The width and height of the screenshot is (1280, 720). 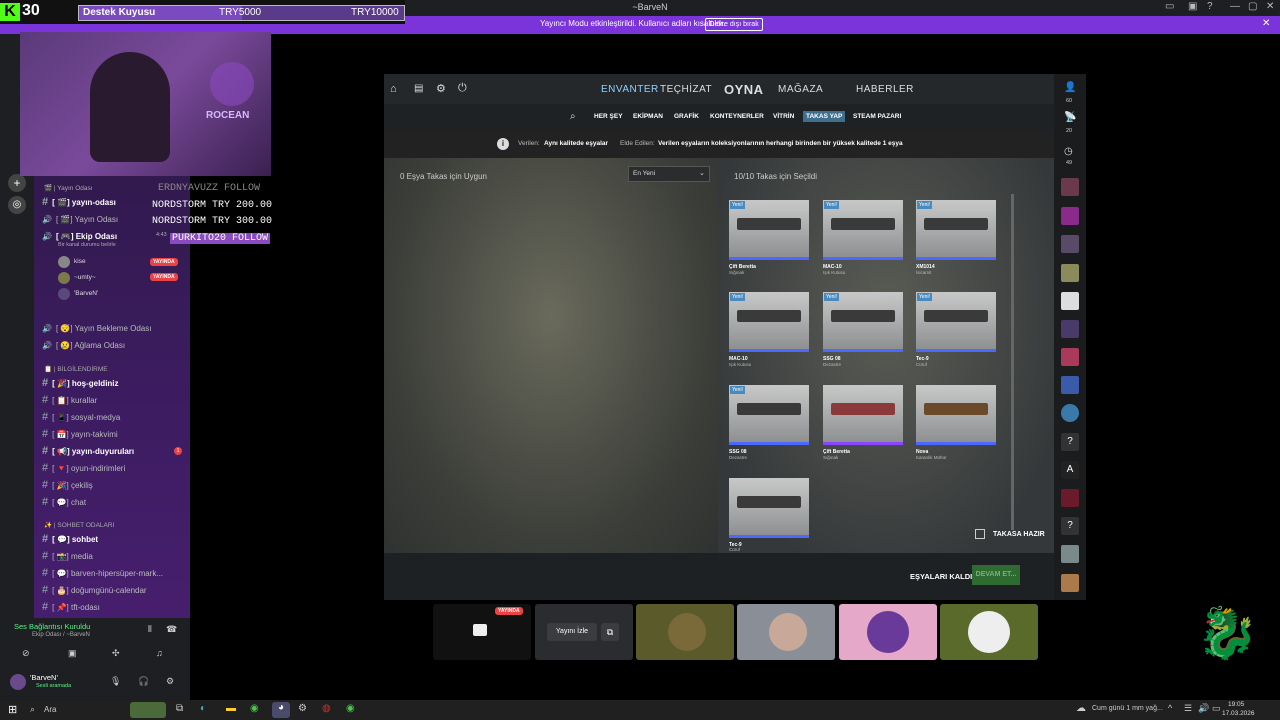 What do you see at coordinates (1070, 87) in the screenshot?
I see `profile-icon: 👤` at bounding box center [1070, 87].